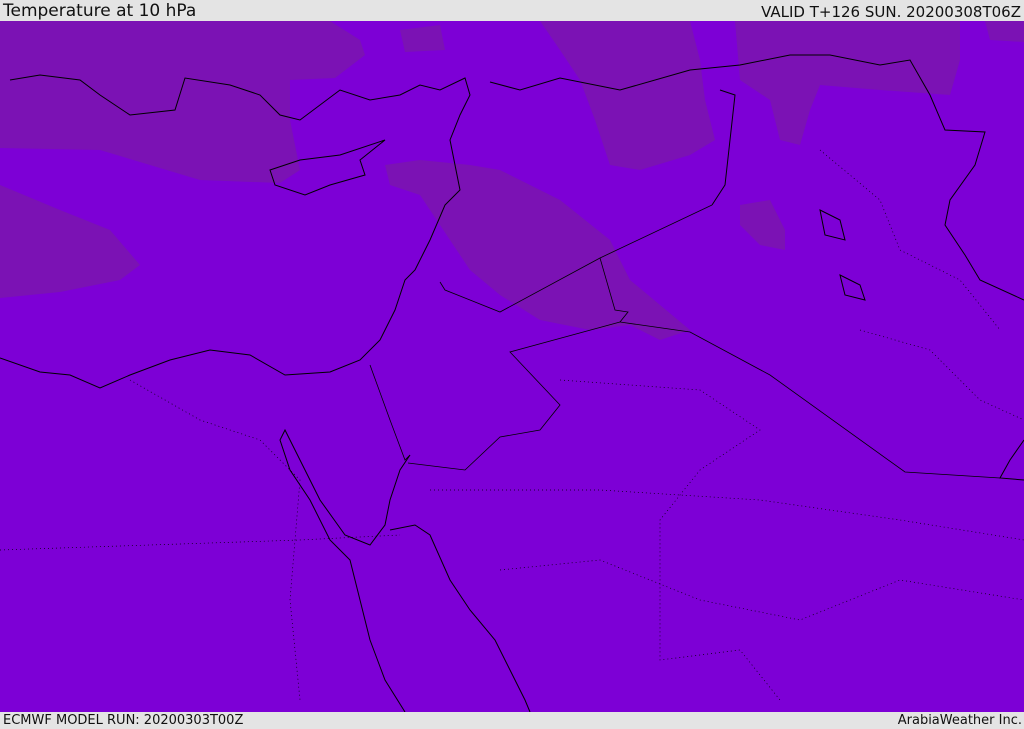 The width and height of the screenshot is (1024, 729). I want to click on map-title: Temperature at 10 hPa, so click(100, 11).